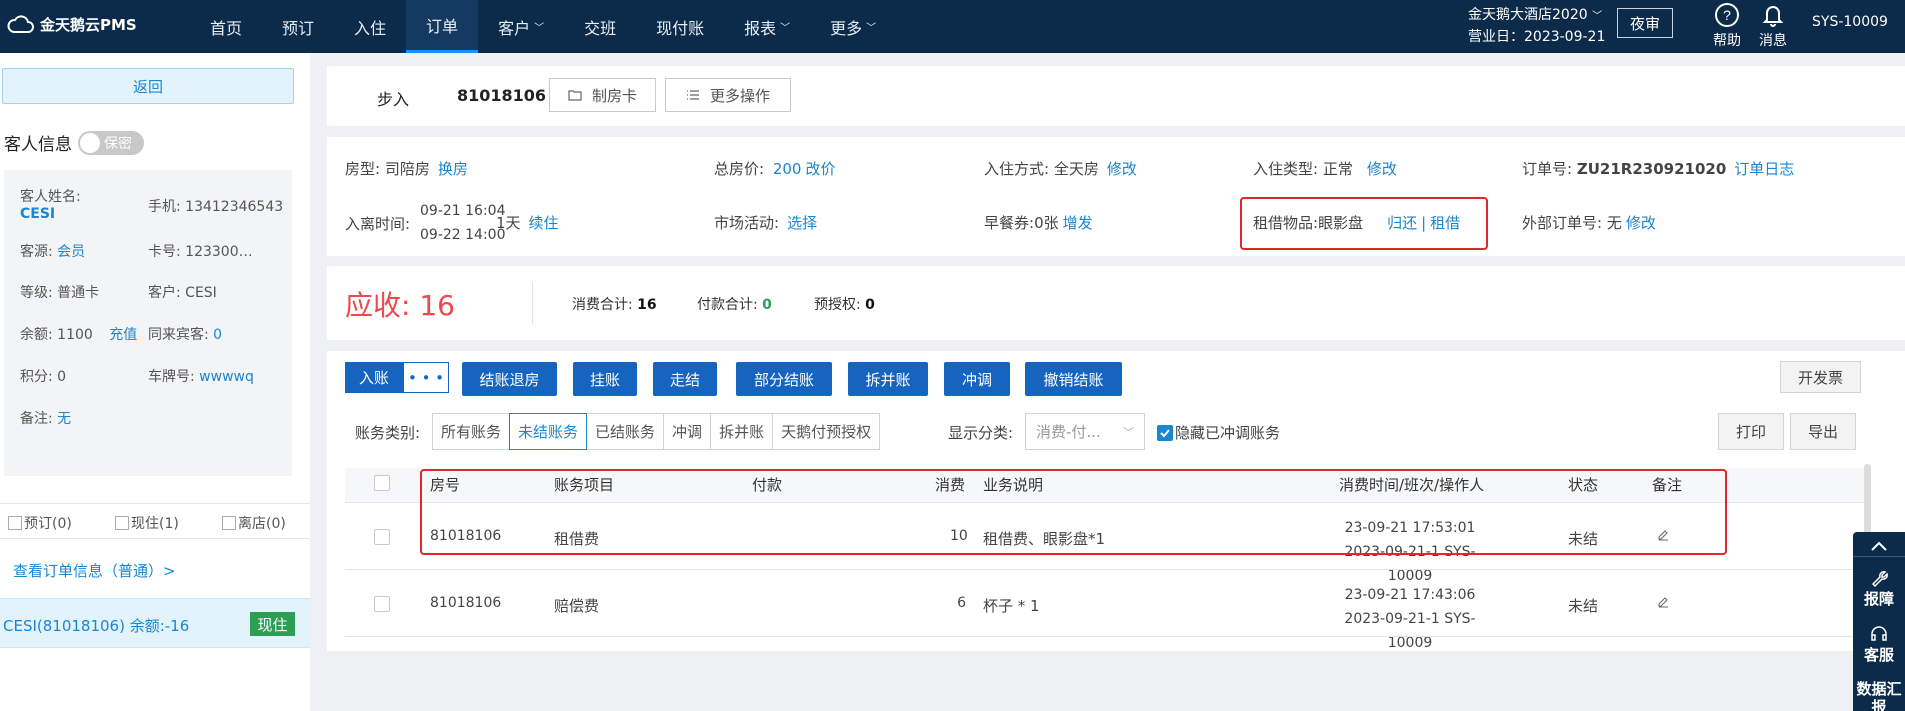 The height and width of the screenshot is (711, 1905). Describe the element at coordinates (215, 206) in the screenshot. I see `guest-phone: 手机: 13412346543` at that location.